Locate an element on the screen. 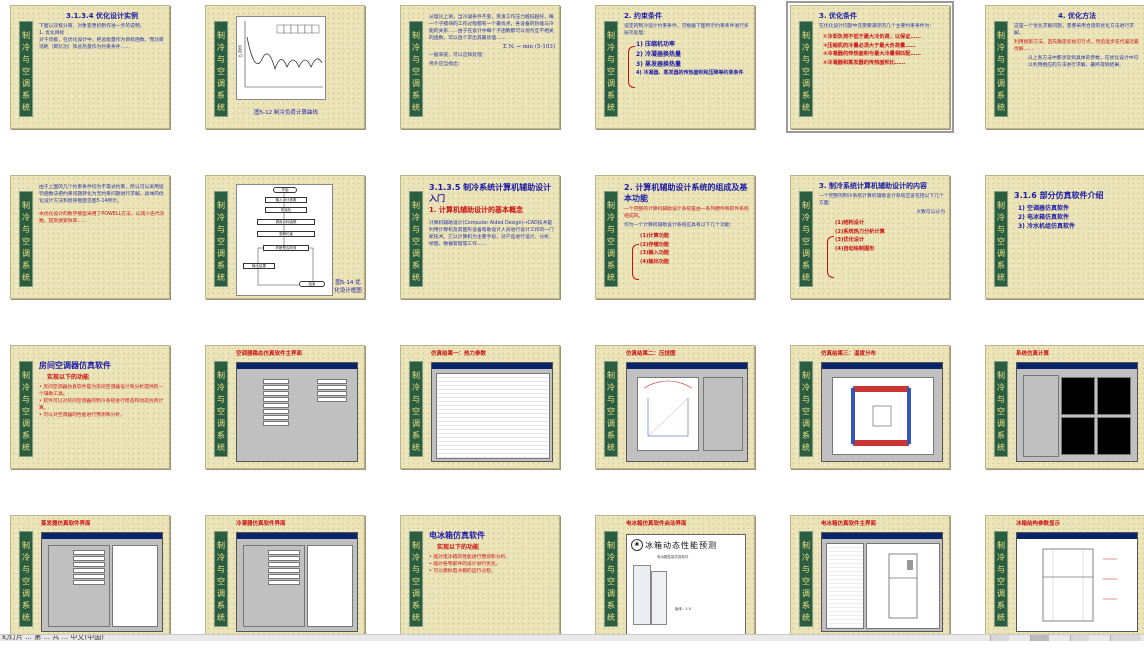 This screenshot has width=1144, height=670. splash-logo-icon: ❀ is located at coordinates (637, 545).